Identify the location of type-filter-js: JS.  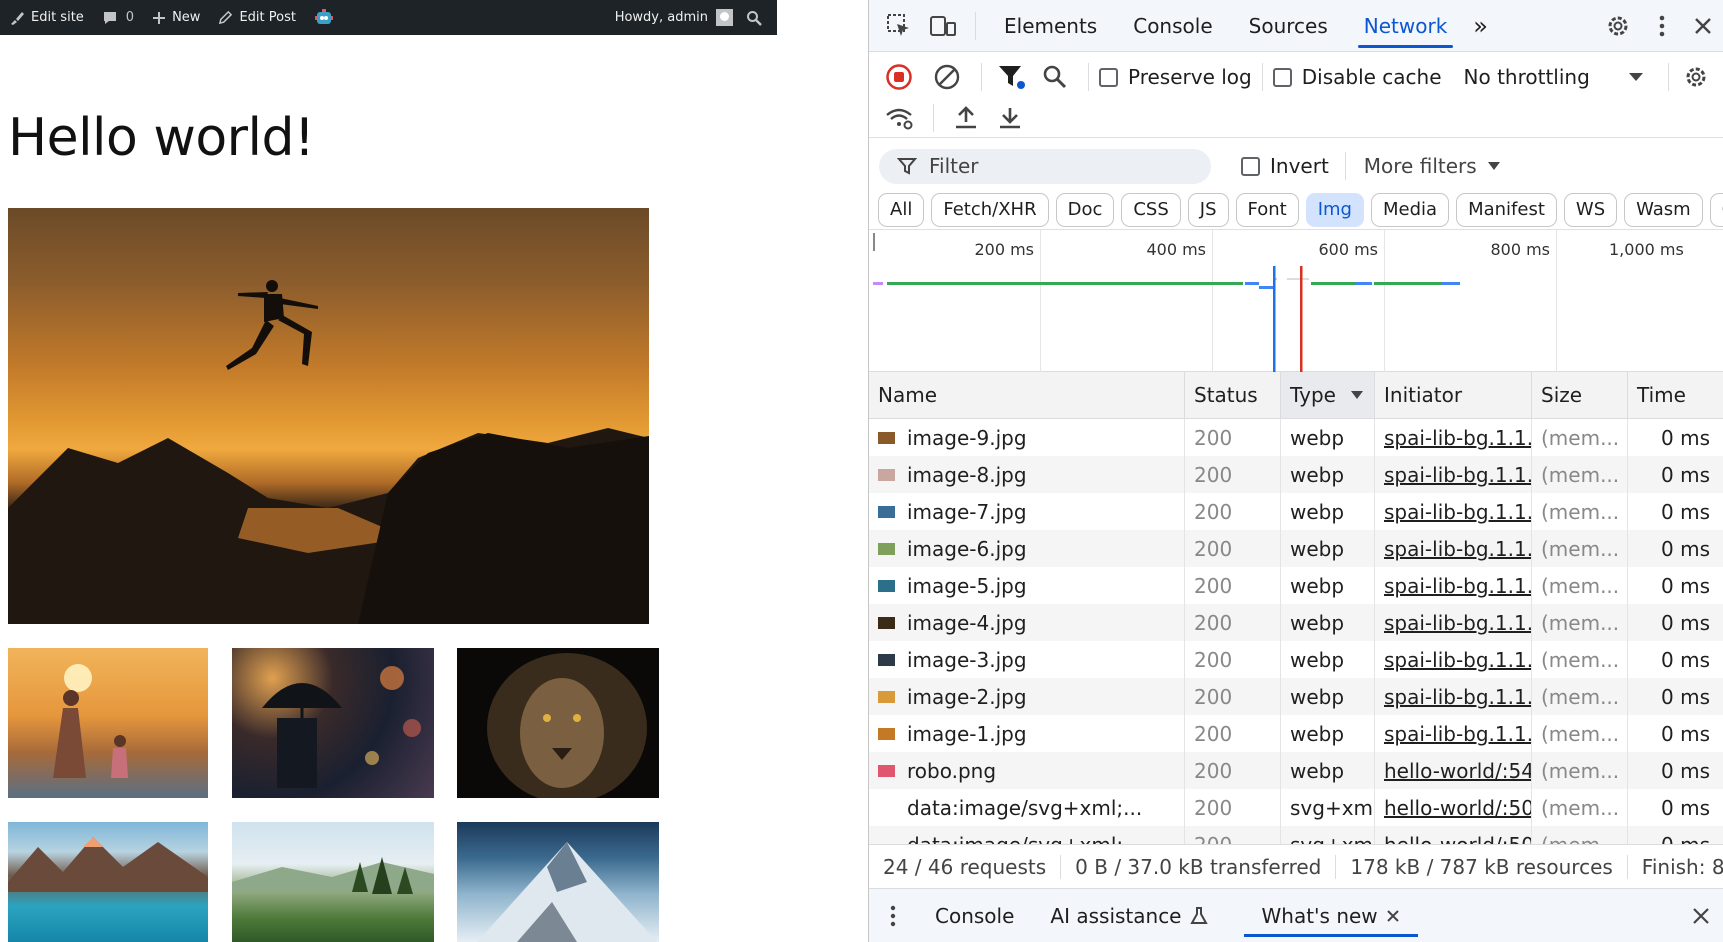
(1208, 209).